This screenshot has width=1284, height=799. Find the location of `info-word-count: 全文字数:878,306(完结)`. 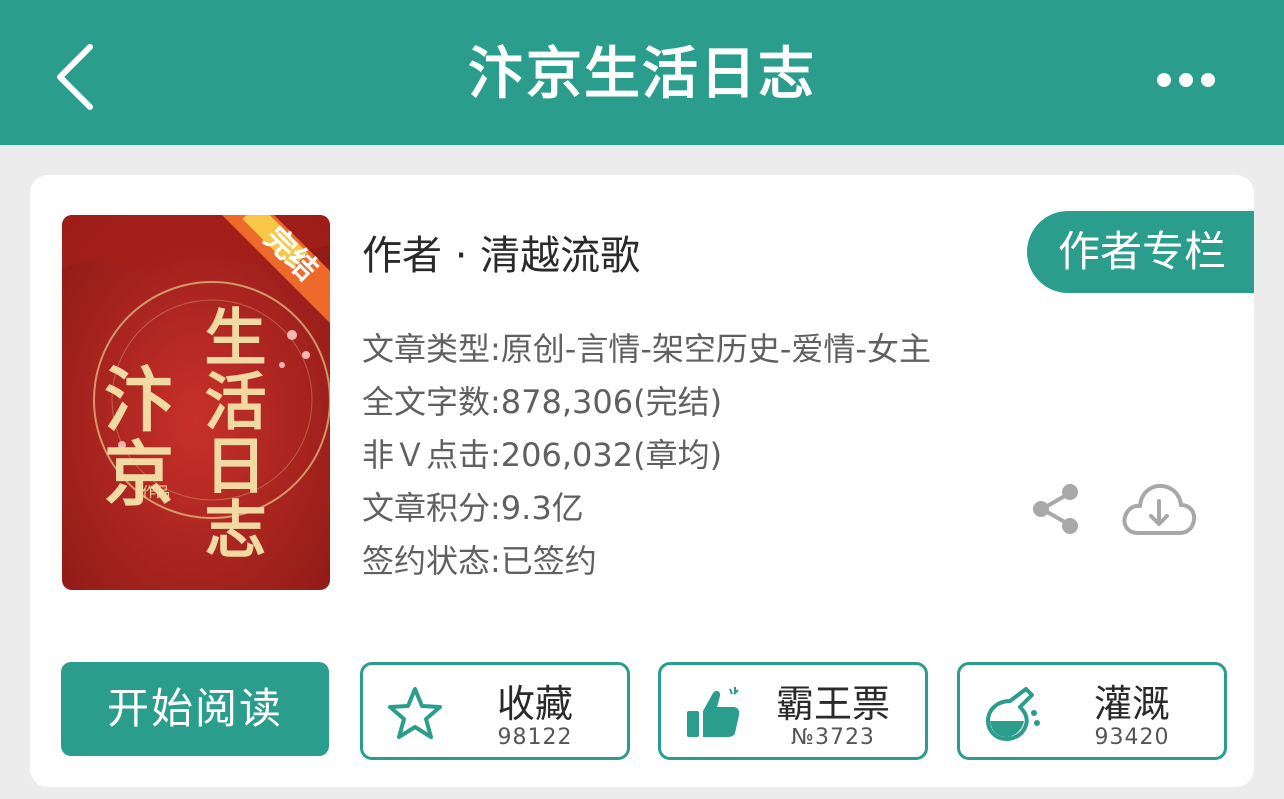

info-word-count: 全文字数:878,306(完结) is located at coordinates (542, 402).